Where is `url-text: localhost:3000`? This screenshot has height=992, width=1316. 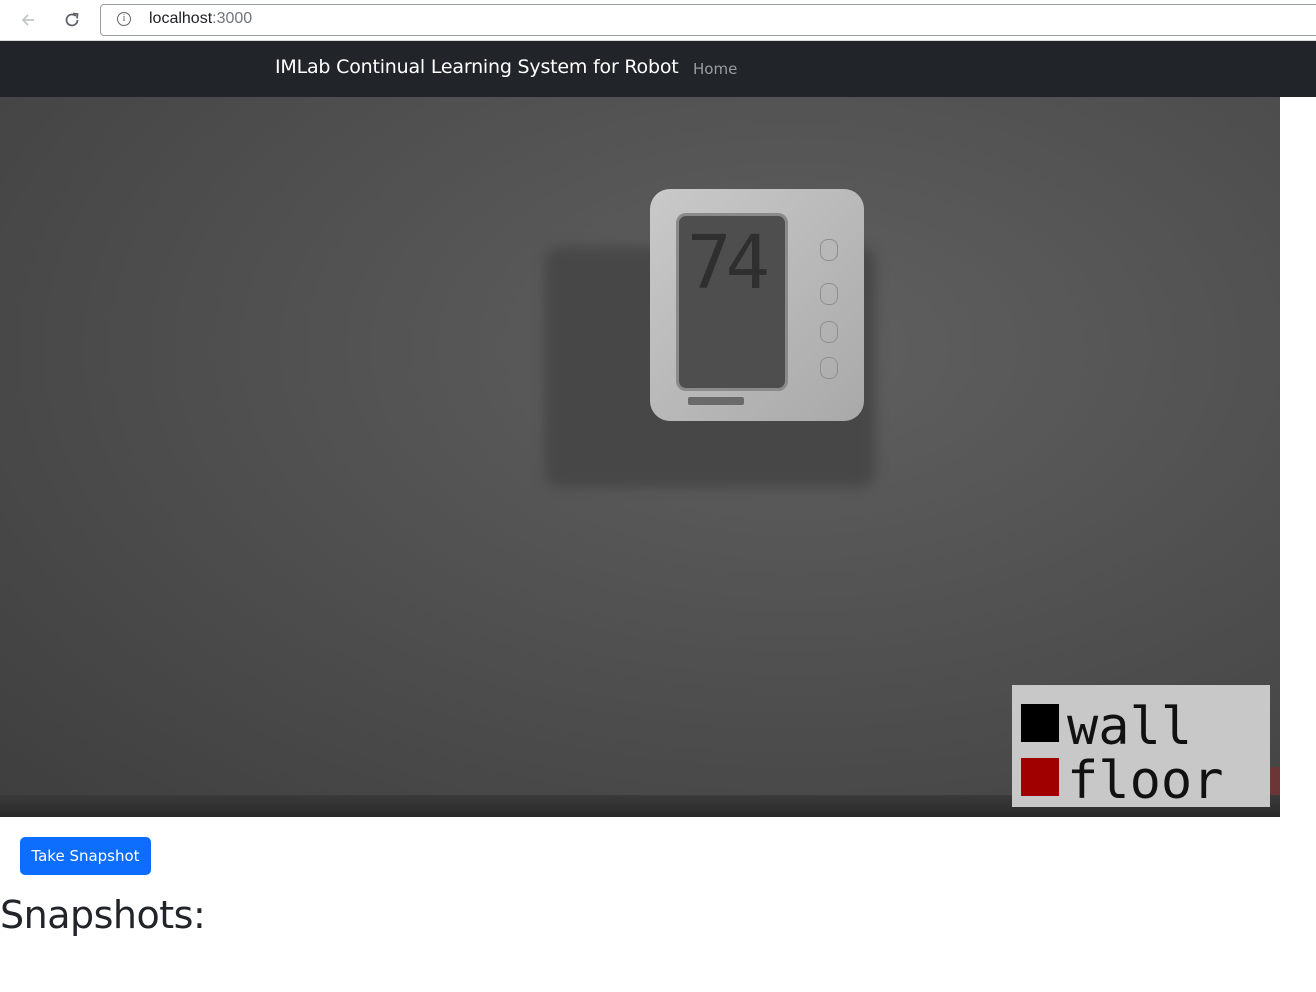
url-text: localhost:3000 is located at coordinates (200, 19).